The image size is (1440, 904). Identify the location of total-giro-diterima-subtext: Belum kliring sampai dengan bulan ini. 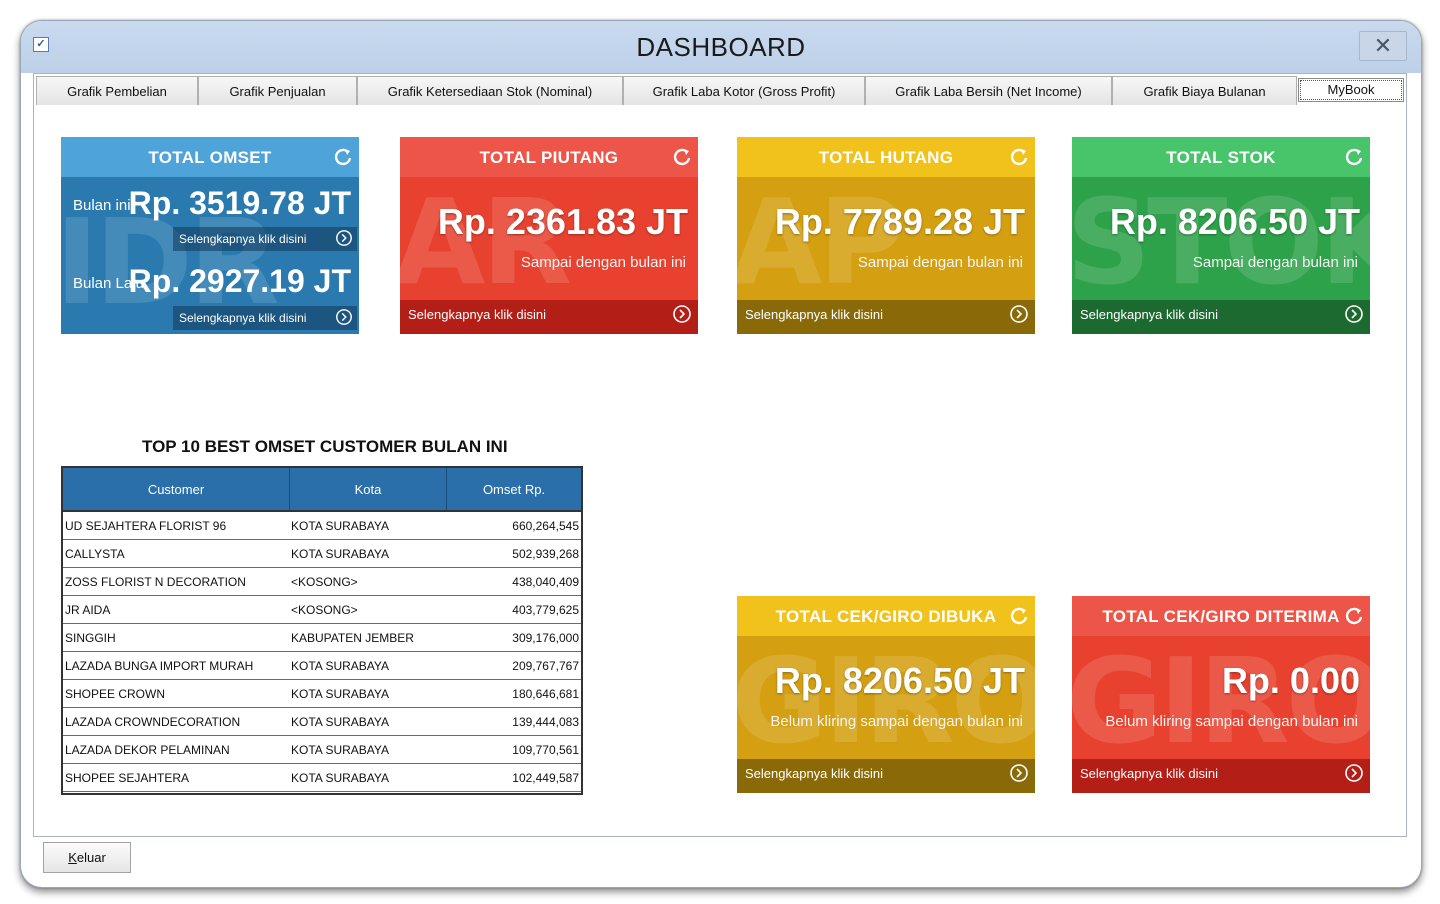
(1231, 721).